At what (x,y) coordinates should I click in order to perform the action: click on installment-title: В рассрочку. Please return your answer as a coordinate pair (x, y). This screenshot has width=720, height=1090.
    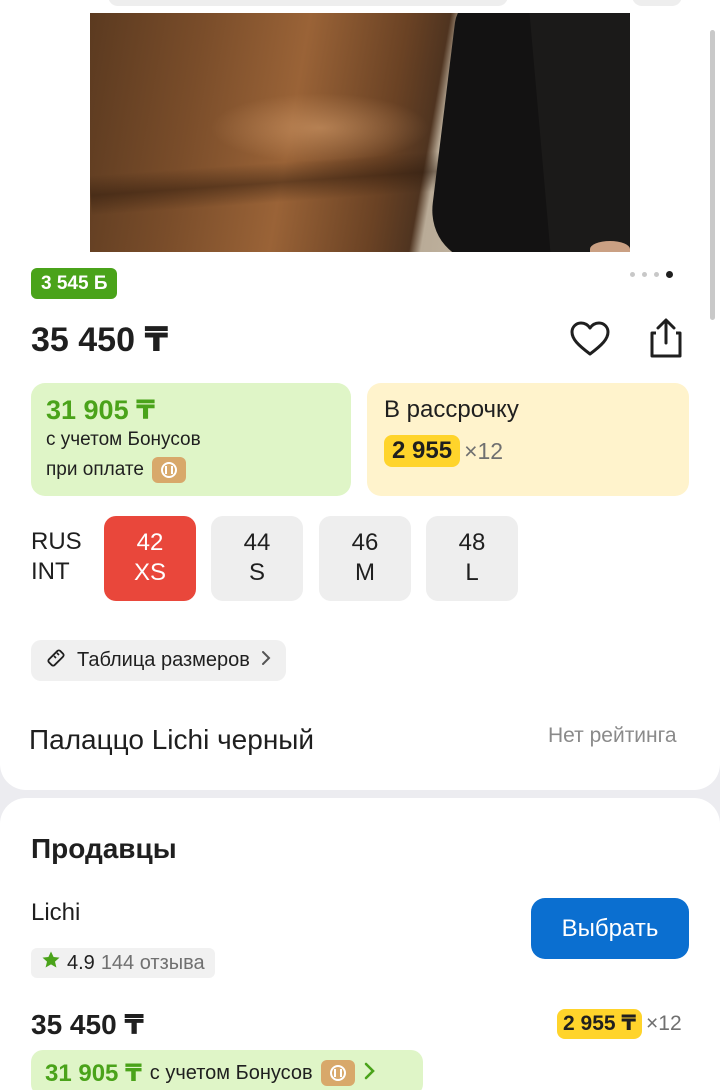
    Looking at the image, I should click on (451, 409).